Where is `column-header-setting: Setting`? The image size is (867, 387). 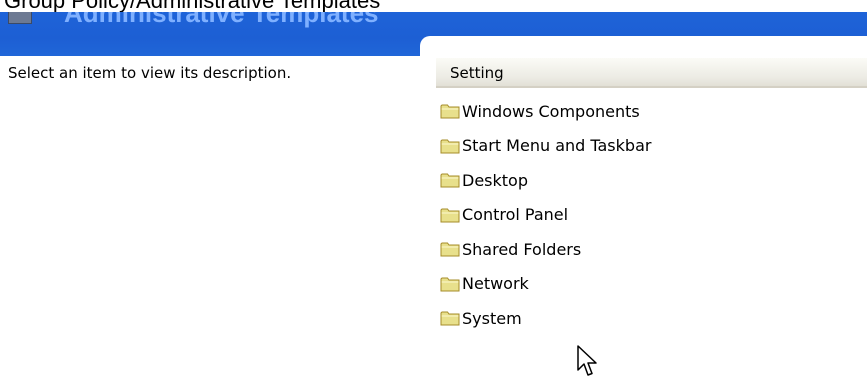
column-header-setting: Setting is located at coordinates (651, 73).